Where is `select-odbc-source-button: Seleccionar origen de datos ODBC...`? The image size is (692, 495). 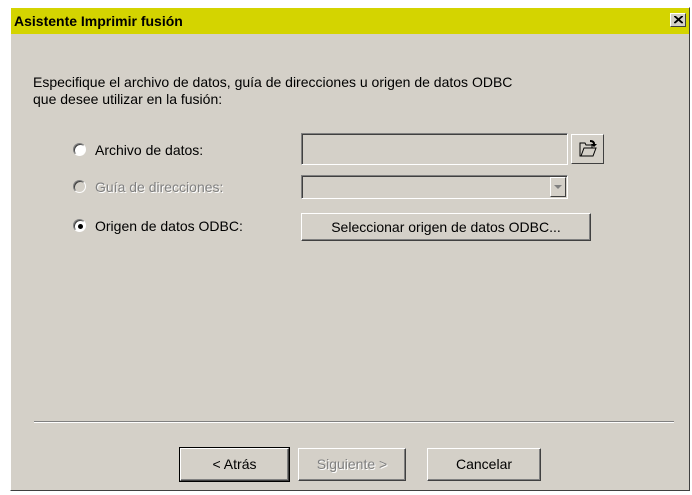
select-odbc-source-button: Seleccionar origen de datos ODBC... is located at coordinates (446, 227).